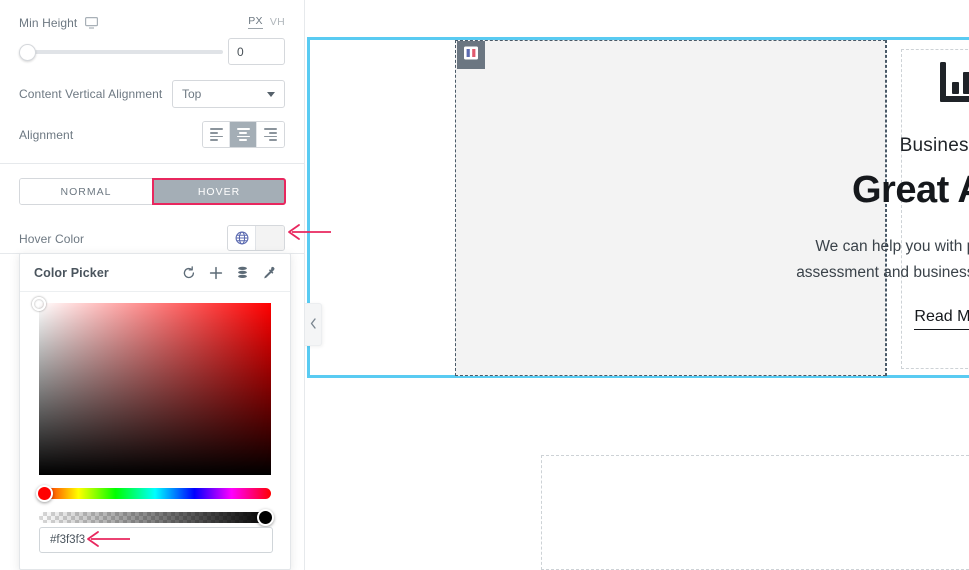 This screenshot has height=570, width=969. I want to click on color-picker-header: Color Picker, so click(155, 273).